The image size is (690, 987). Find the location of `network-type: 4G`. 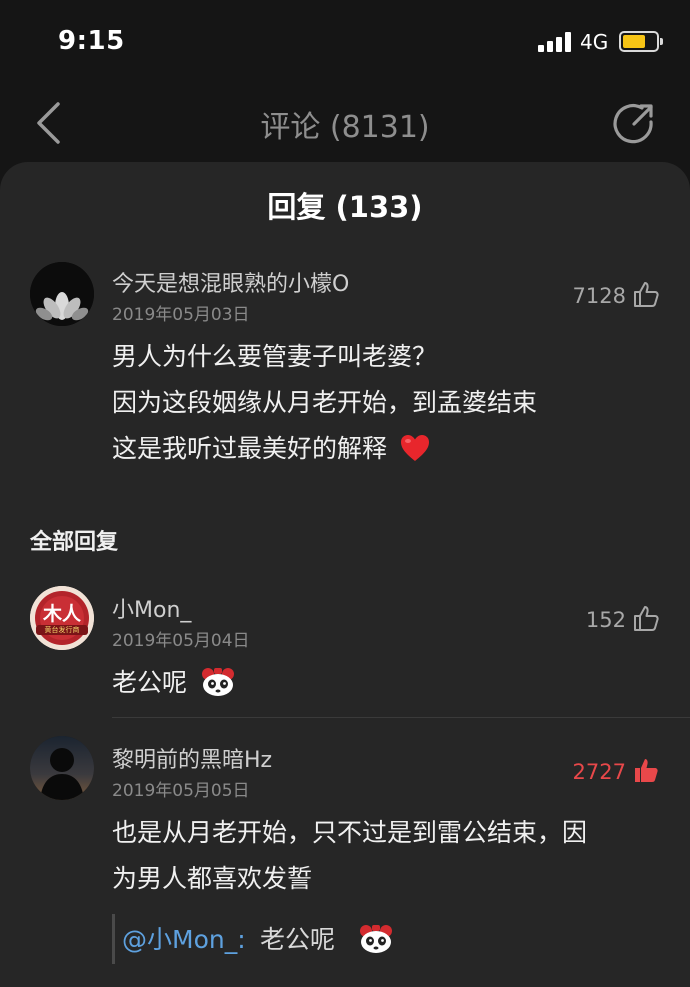

network-type: 4G is located at coordinates (594, 42).